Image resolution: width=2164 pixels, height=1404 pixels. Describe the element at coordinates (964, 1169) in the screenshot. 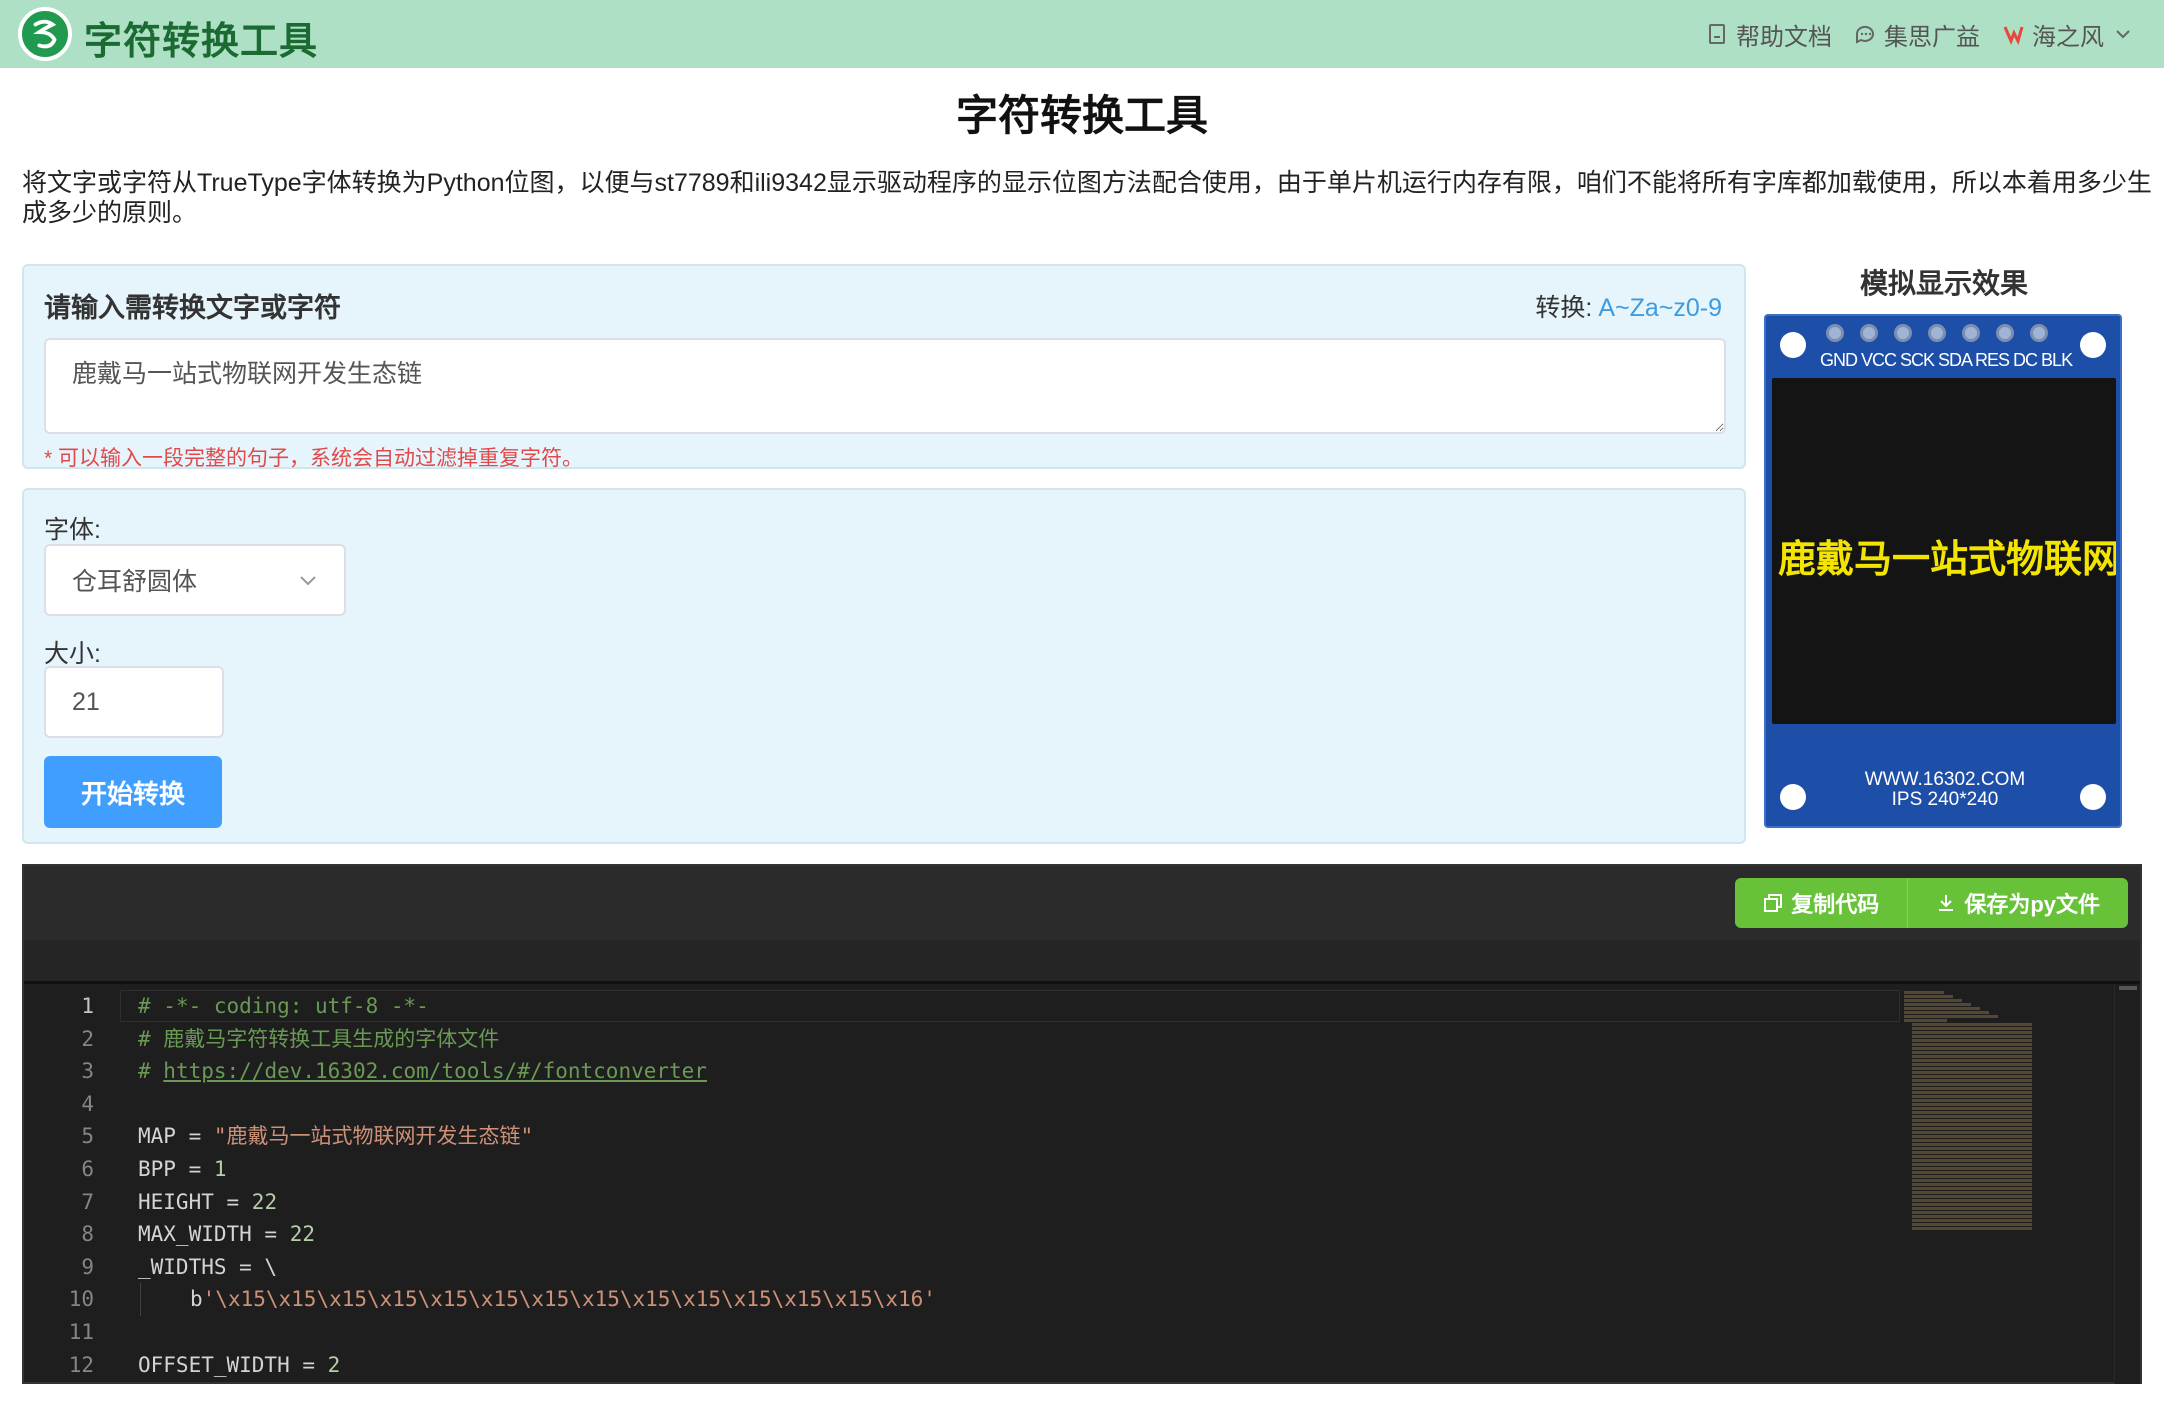

I see `code-line: 6 BPP = 1` at that location.